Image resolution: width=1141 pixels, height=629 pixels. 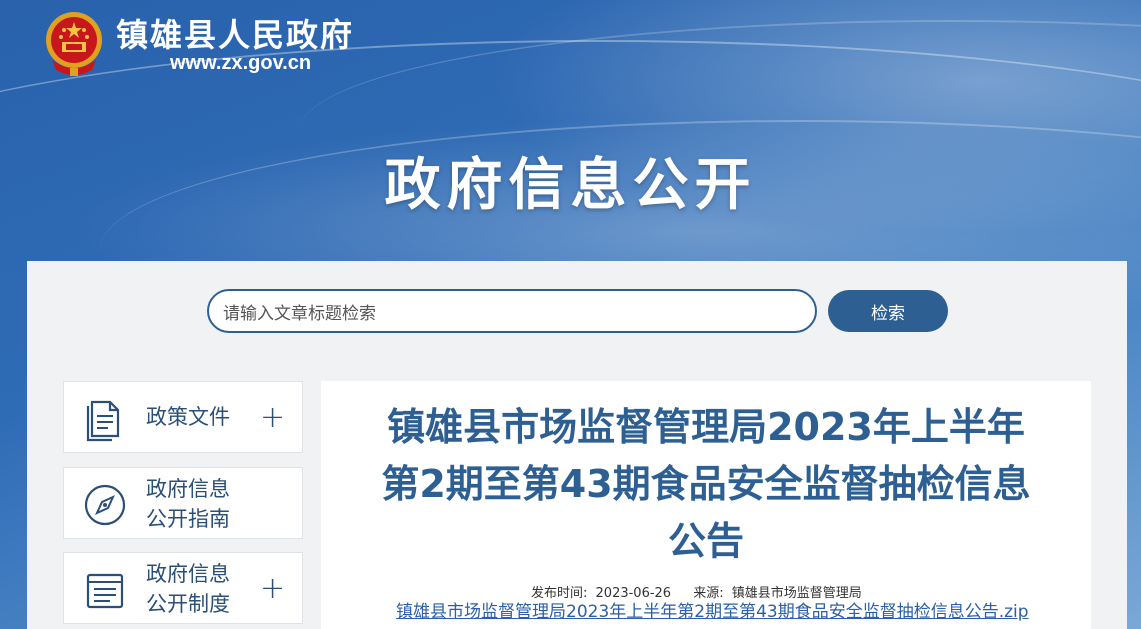 What do you see at coordinates (512, 311) in the screenshot?
I see `search-input: 请输入文章标题检索` at bounding box center [512, 311].